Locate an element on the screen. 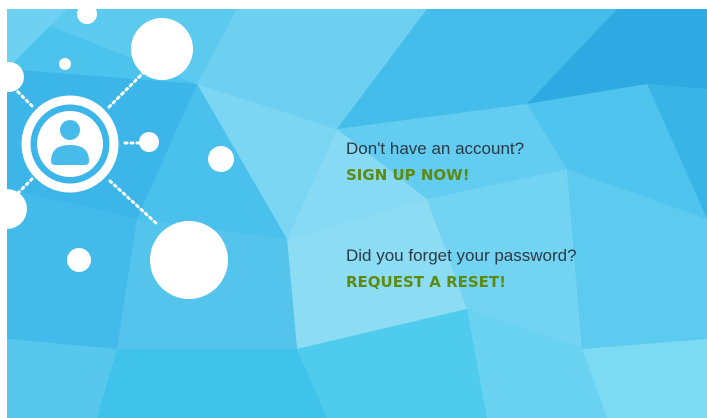 The width and height of the screenshot is (707, 418). user-avatar-icon is located at coordinates (70, 144).